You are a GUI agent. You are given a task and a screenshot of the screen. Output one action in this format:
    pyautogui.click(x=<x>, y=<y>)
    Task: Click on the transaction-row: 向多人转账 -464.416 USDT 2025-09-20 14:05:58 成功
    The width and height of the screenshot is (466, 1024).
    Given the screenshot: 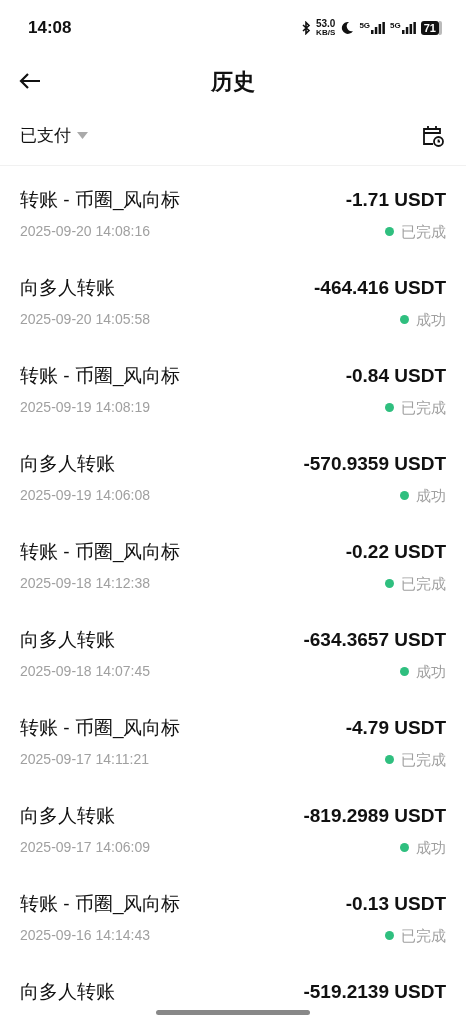 What is the action you would take?
    pyautogui.click(x=233, y=298)
    